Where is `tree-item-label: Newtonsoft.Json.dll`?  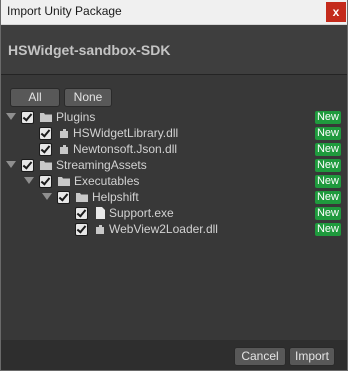 tree-item-label: Newtonsoft.Json.dll is located at coordinates (125, 149).